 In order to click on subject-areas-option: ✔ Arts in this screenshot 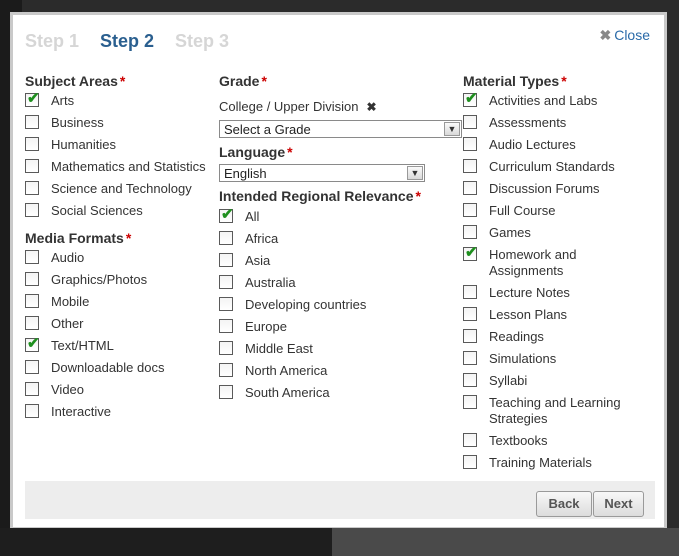, I will do `click(110, 101)`.